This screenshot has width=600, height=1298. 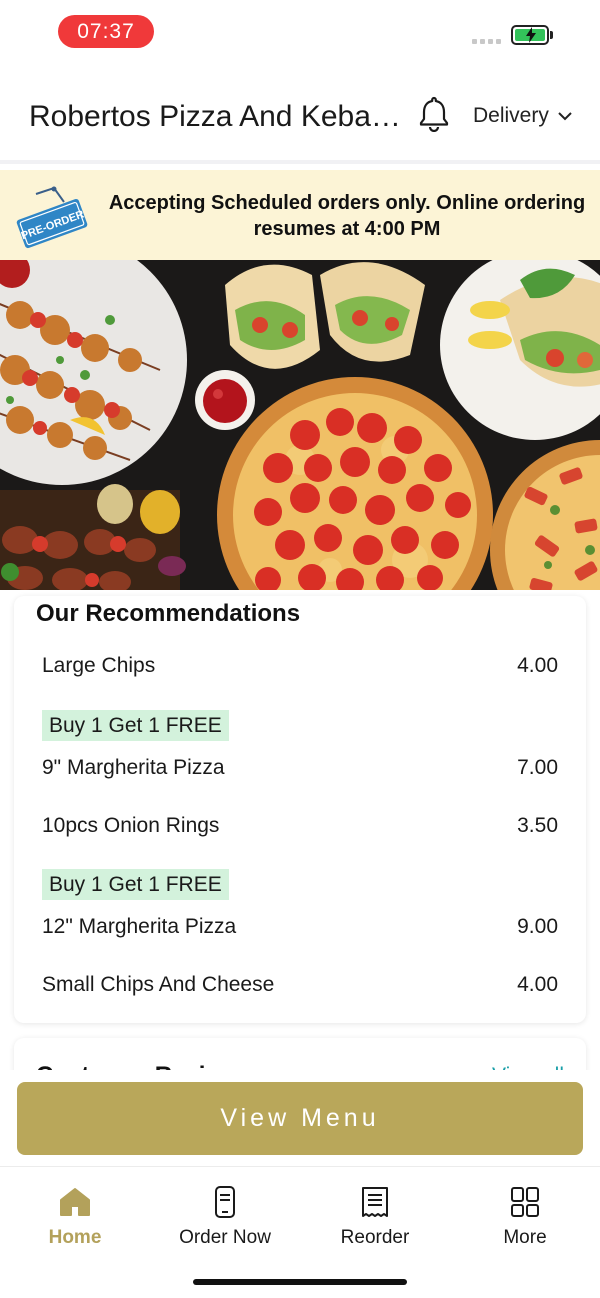 What do you see at coordinates (300, 1282) in the screenshot?
I see `home-indicator` at bounding box center [300, 1282].